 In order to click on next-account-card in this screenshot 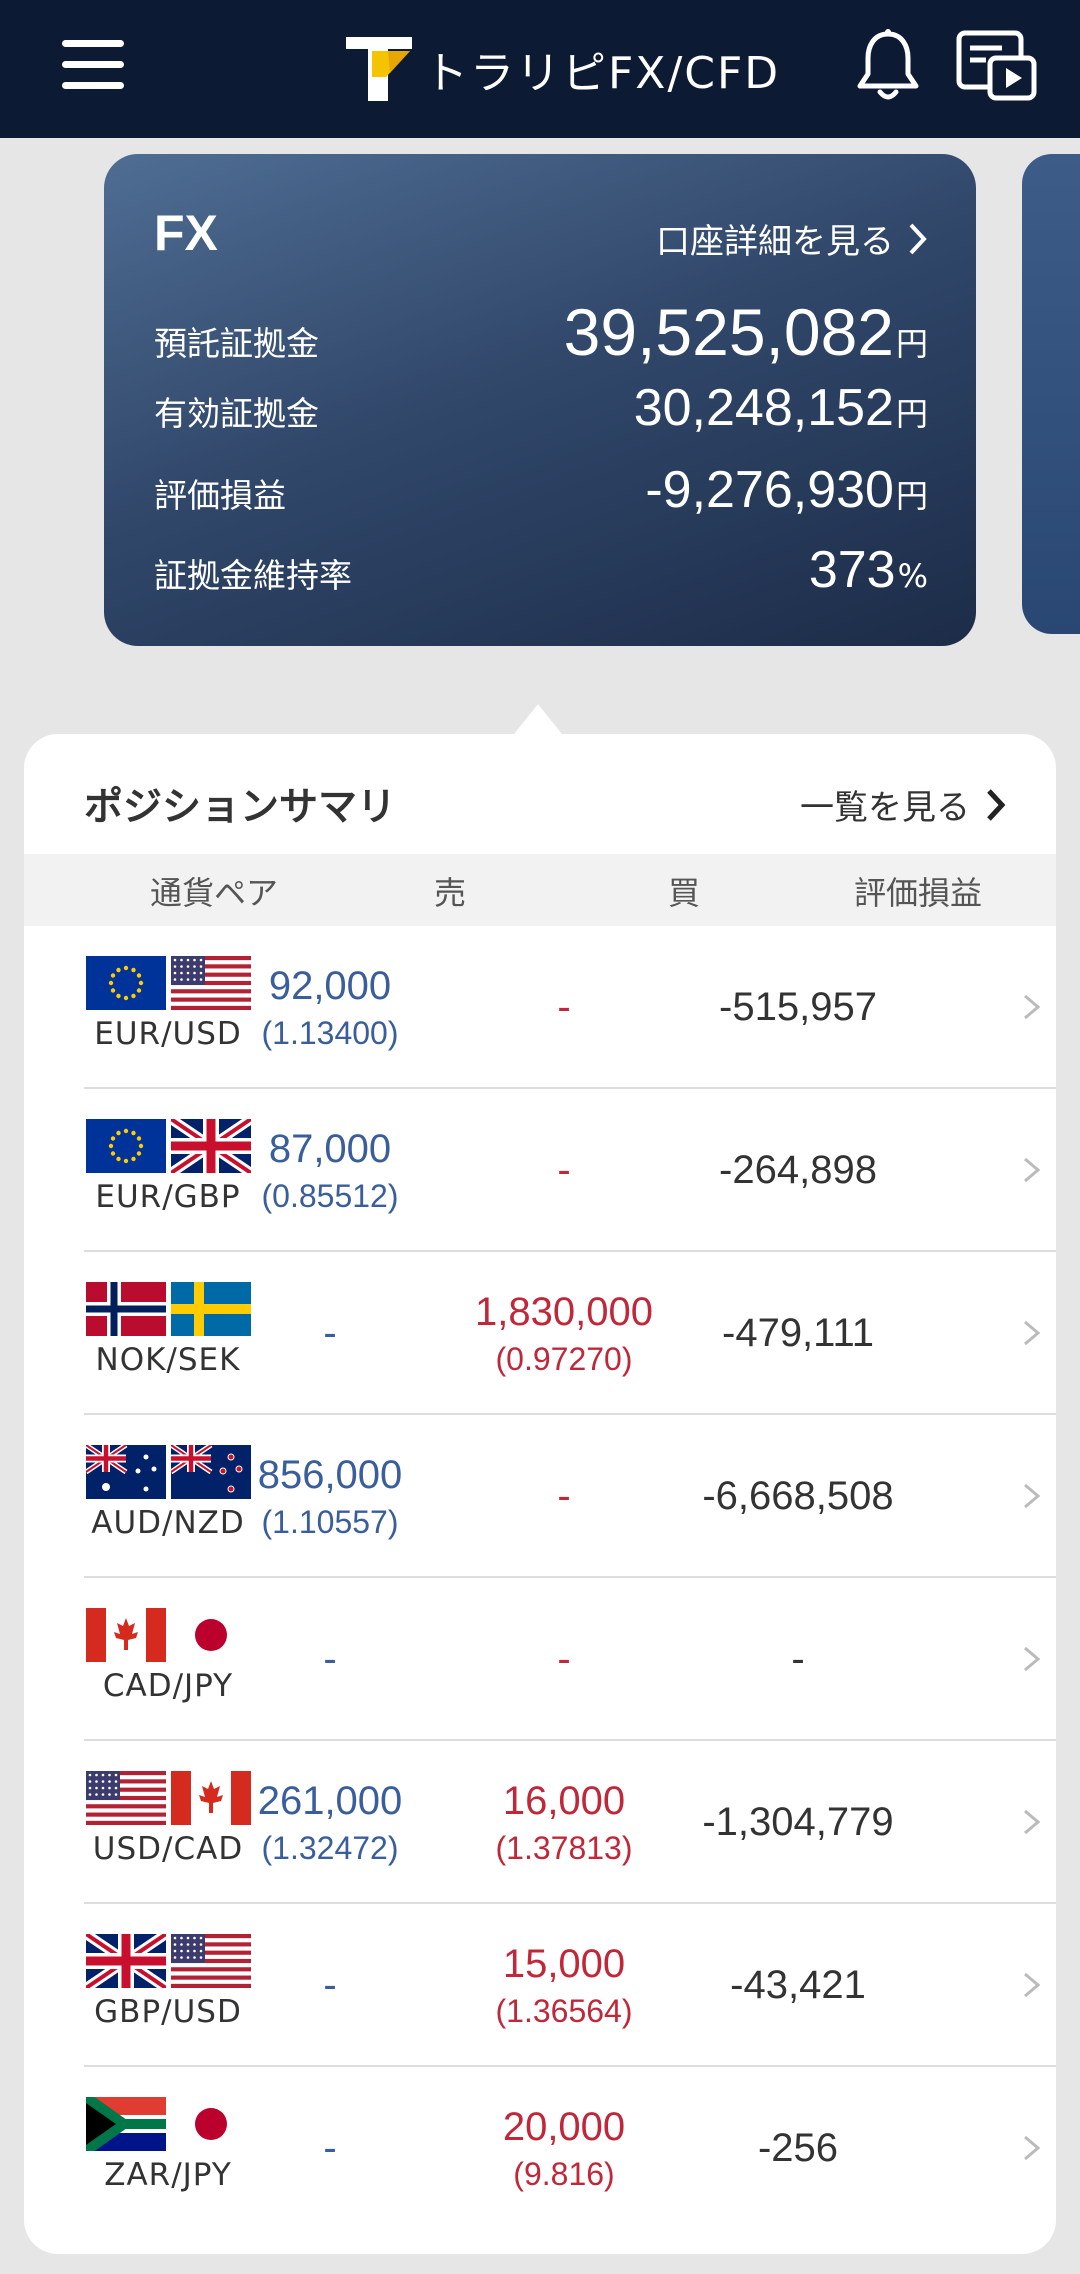, I will do `click(1051, 394)`.